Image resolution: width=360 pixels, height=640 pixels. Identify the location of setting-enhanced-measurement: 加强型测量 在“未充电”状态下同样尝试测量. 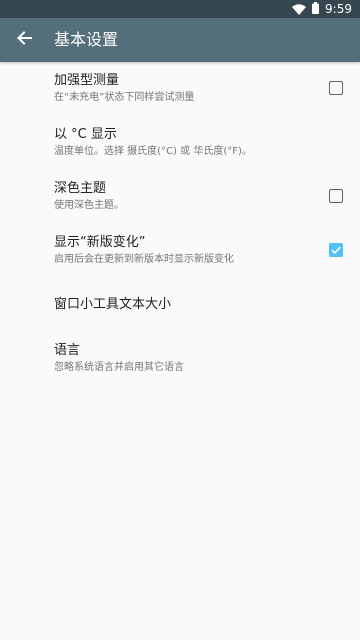
(180, 89).